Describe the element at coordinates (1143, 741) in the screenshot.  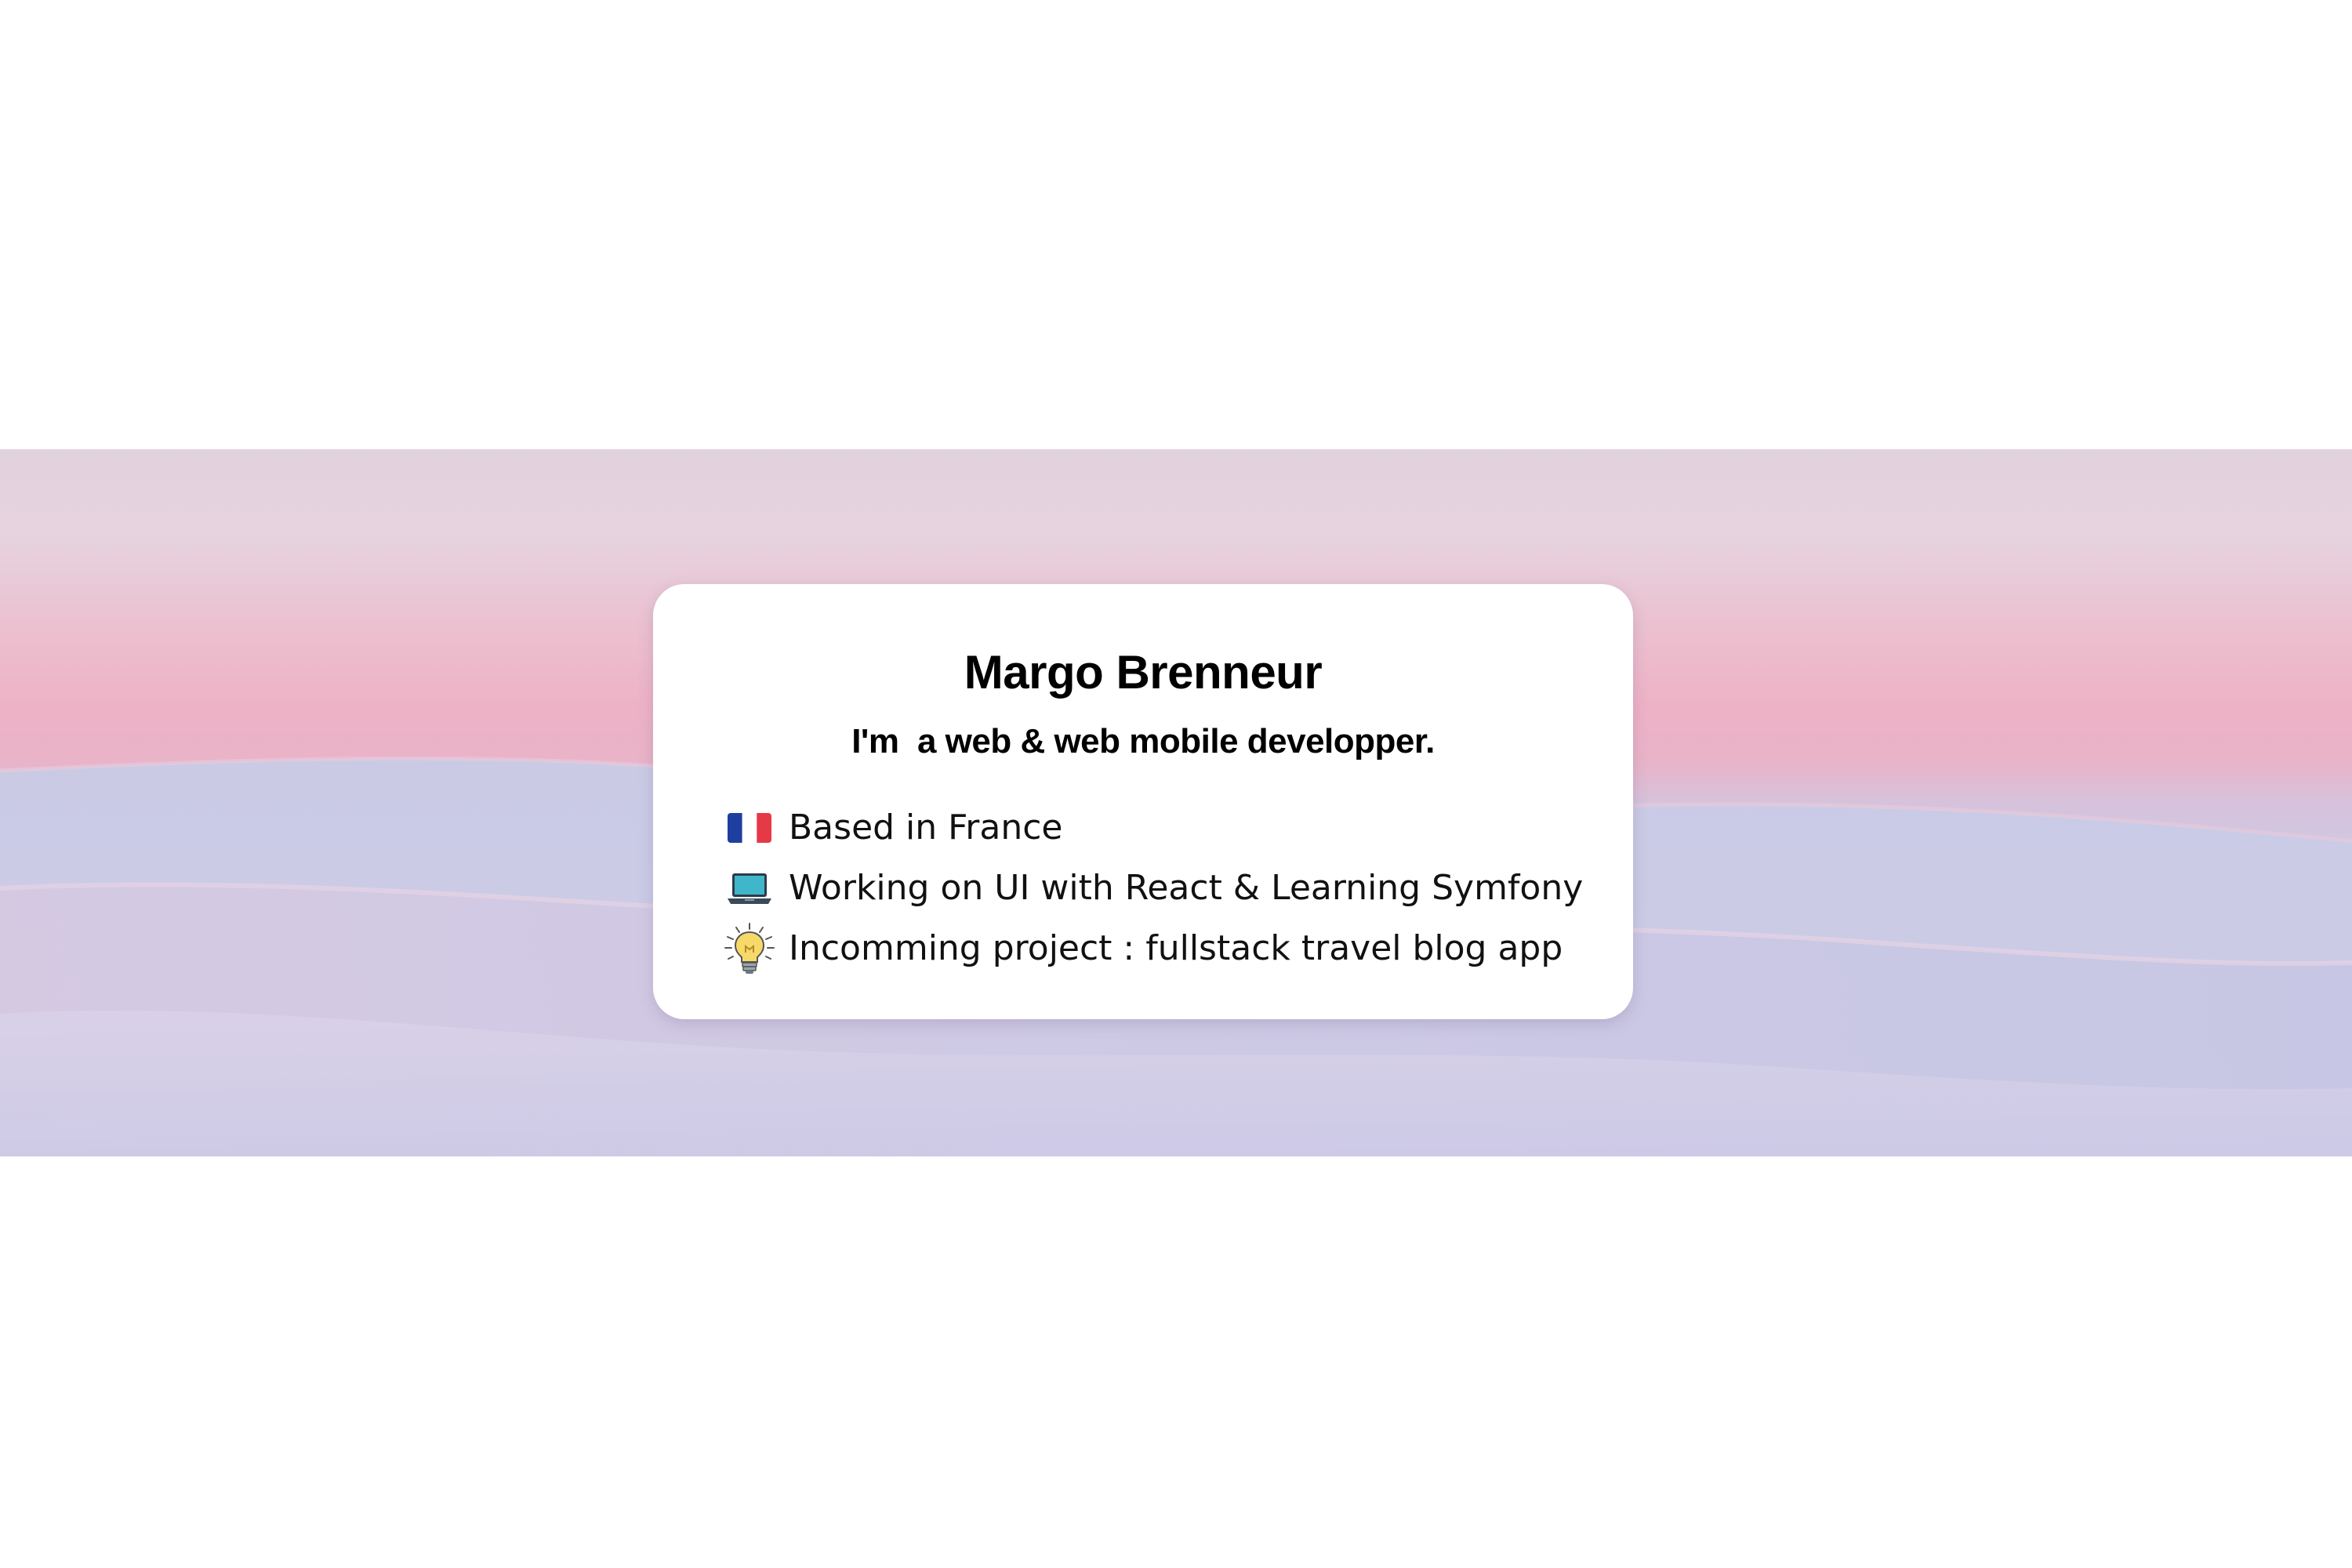
I see `profile-tagline: I'm a web & web mobile developper.` at that location.